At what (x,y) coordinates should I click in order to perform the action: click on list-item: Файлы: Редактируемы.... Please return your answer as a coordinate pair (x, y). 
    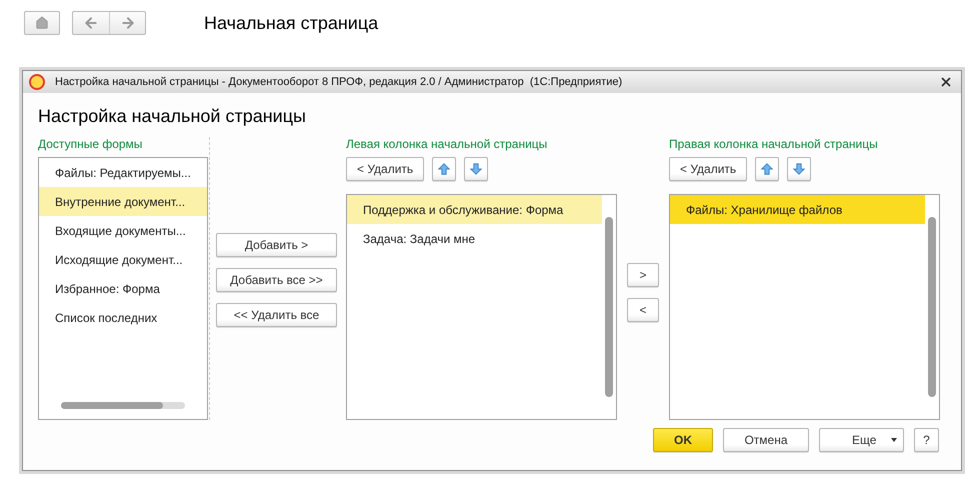
    Looking at the image, I should click on (123, 172).